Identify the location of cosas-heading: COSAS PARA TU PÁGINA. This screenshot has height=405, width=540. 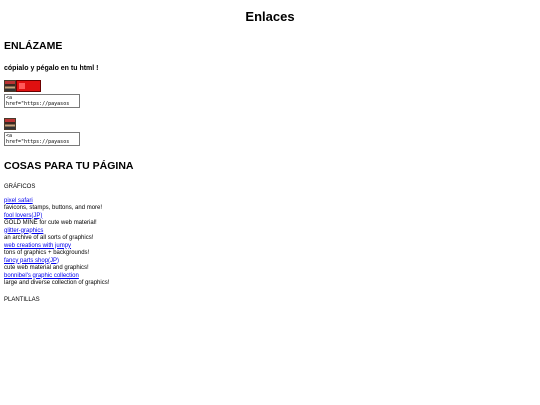
(69, 166).